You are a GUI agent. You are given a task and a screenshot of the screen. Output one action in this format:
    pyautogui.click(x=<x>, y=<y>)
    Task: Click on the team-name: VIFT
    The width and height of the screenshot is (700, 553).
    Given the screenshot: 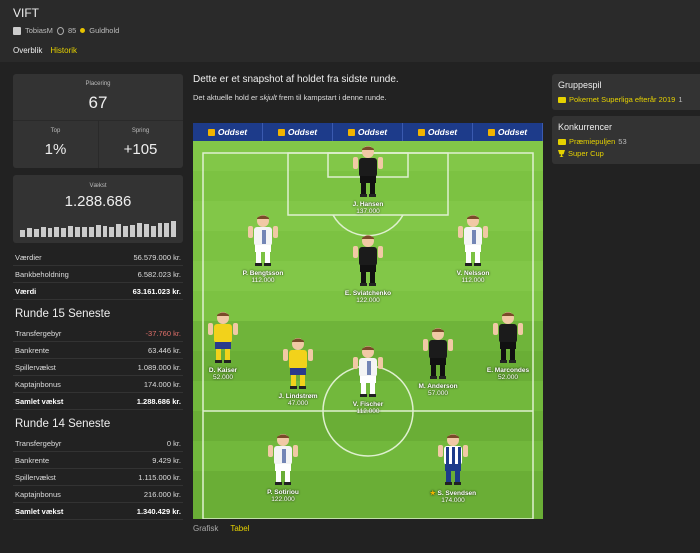 What is the action you would take?
    pyautogui.click(x=26, y=13)
    